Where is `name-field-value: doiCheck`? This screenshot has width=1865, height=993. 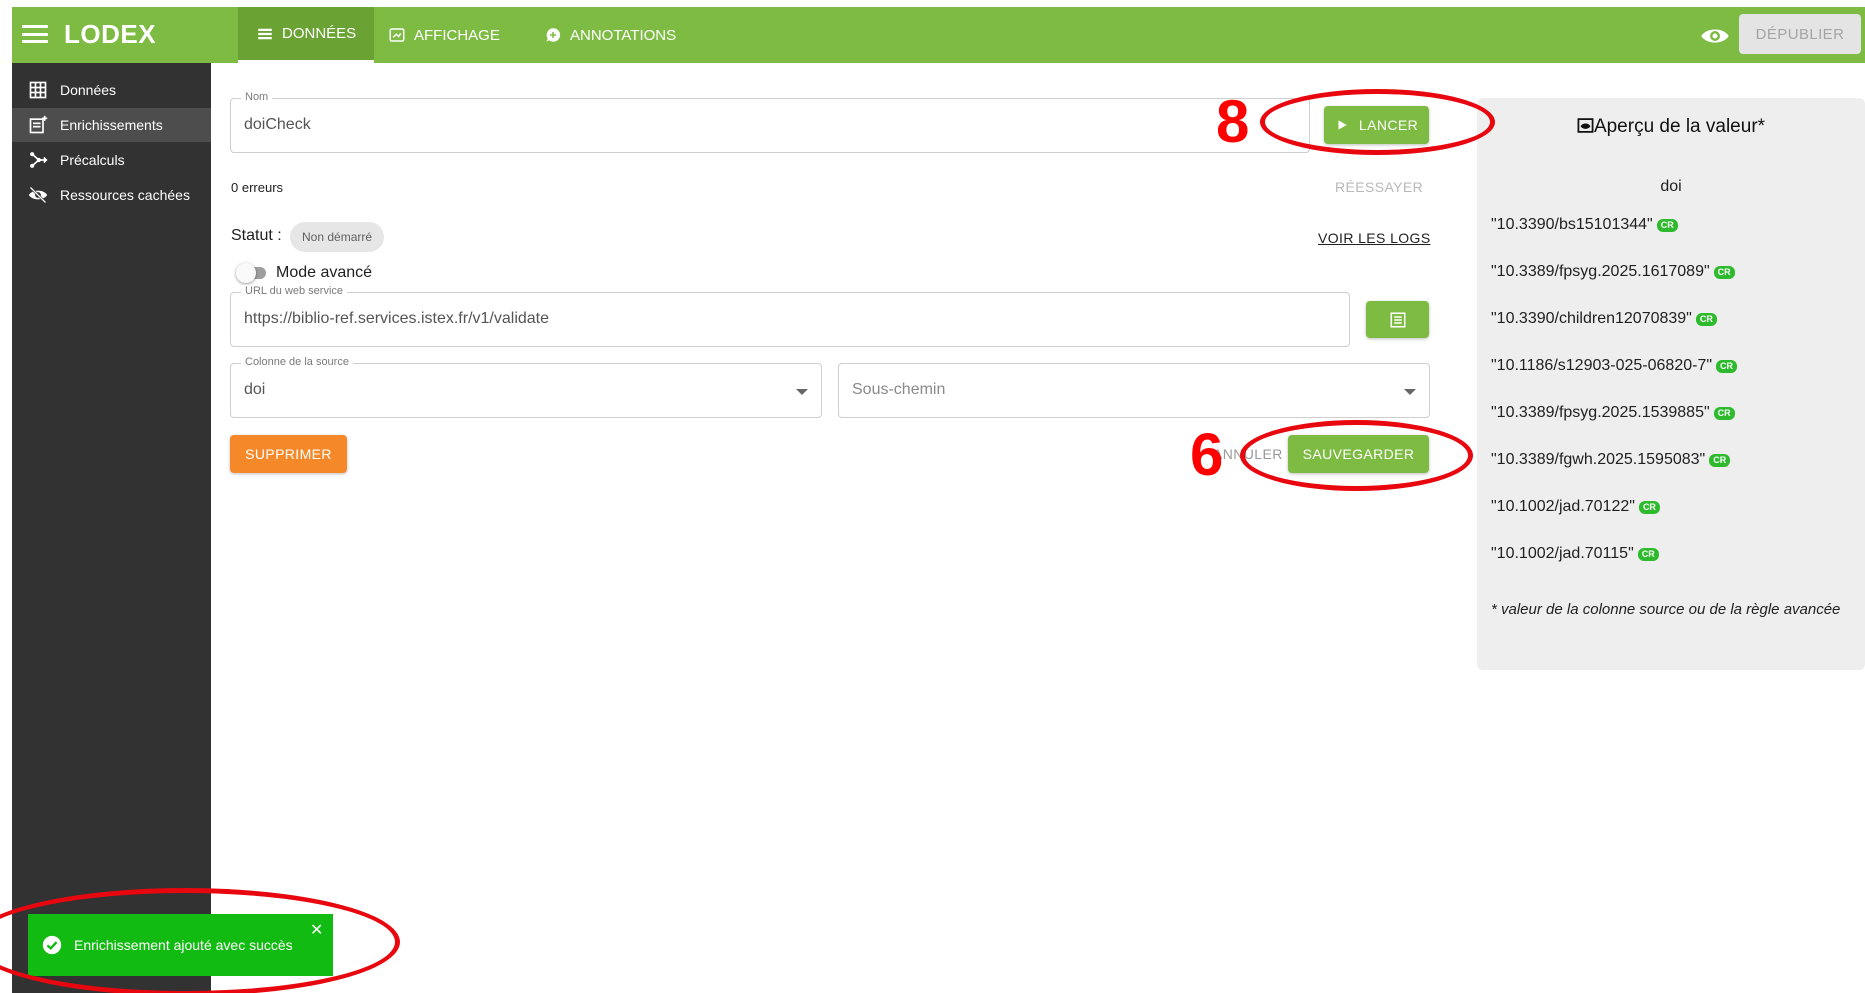 name-field-value: doiCheck is located at coordinates (277, 124).